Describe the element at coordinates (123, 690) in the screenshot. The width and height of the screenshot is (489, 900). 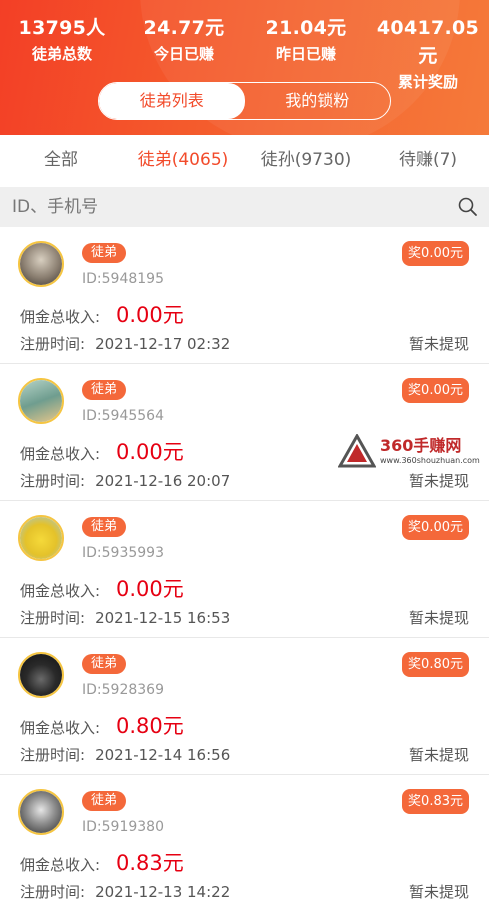
I see `user-id: ID:5928369` at that location.